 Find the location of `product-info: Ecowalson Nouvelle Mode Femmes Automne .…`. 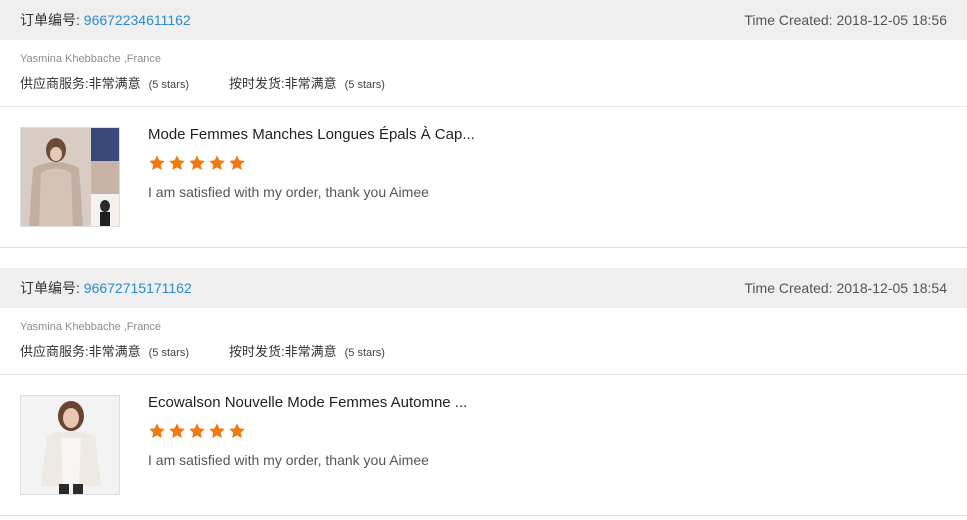

product-info: Ecowalson Nouvelle Mode Femmes Automne .… is located at coordinates (307, 454).